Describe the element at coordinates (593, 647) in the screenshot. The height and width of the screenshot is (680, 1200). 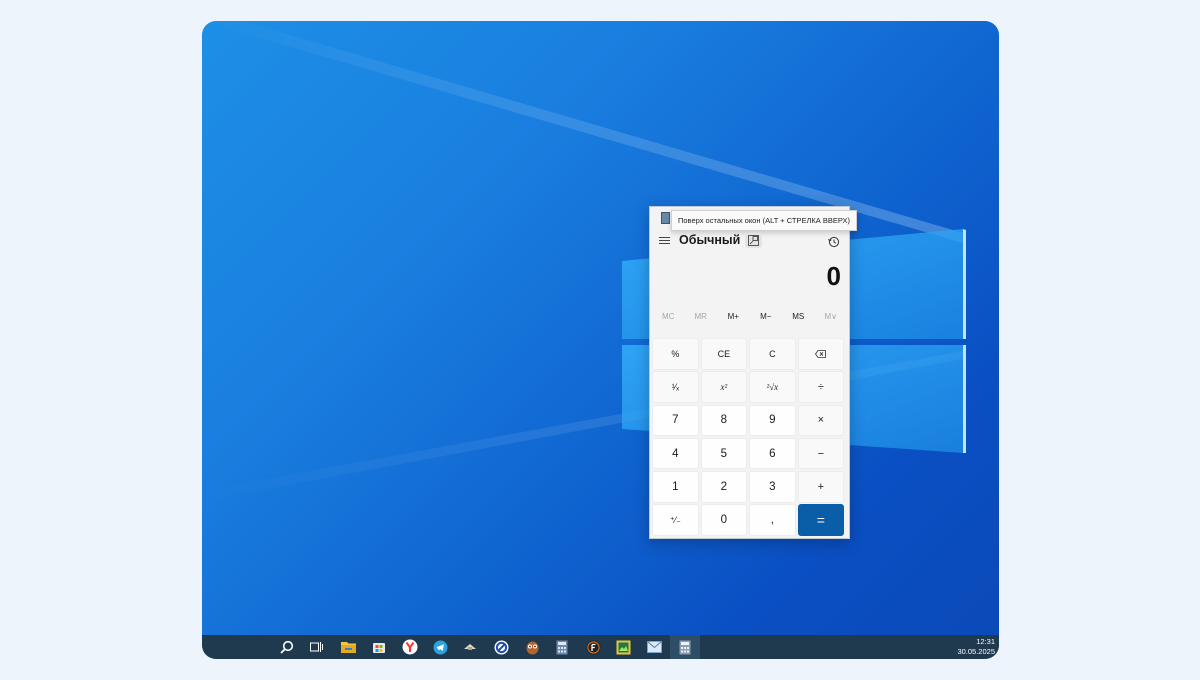
I see `f-app-icon` at that location.